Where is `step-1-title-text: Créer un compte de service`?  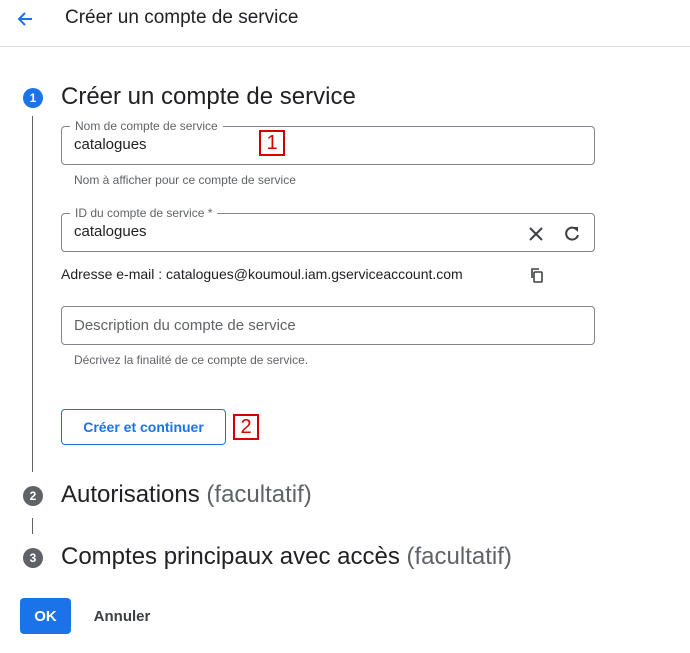 step-1-title-text: Créer un compte de service is located at coordinates (208, 96).